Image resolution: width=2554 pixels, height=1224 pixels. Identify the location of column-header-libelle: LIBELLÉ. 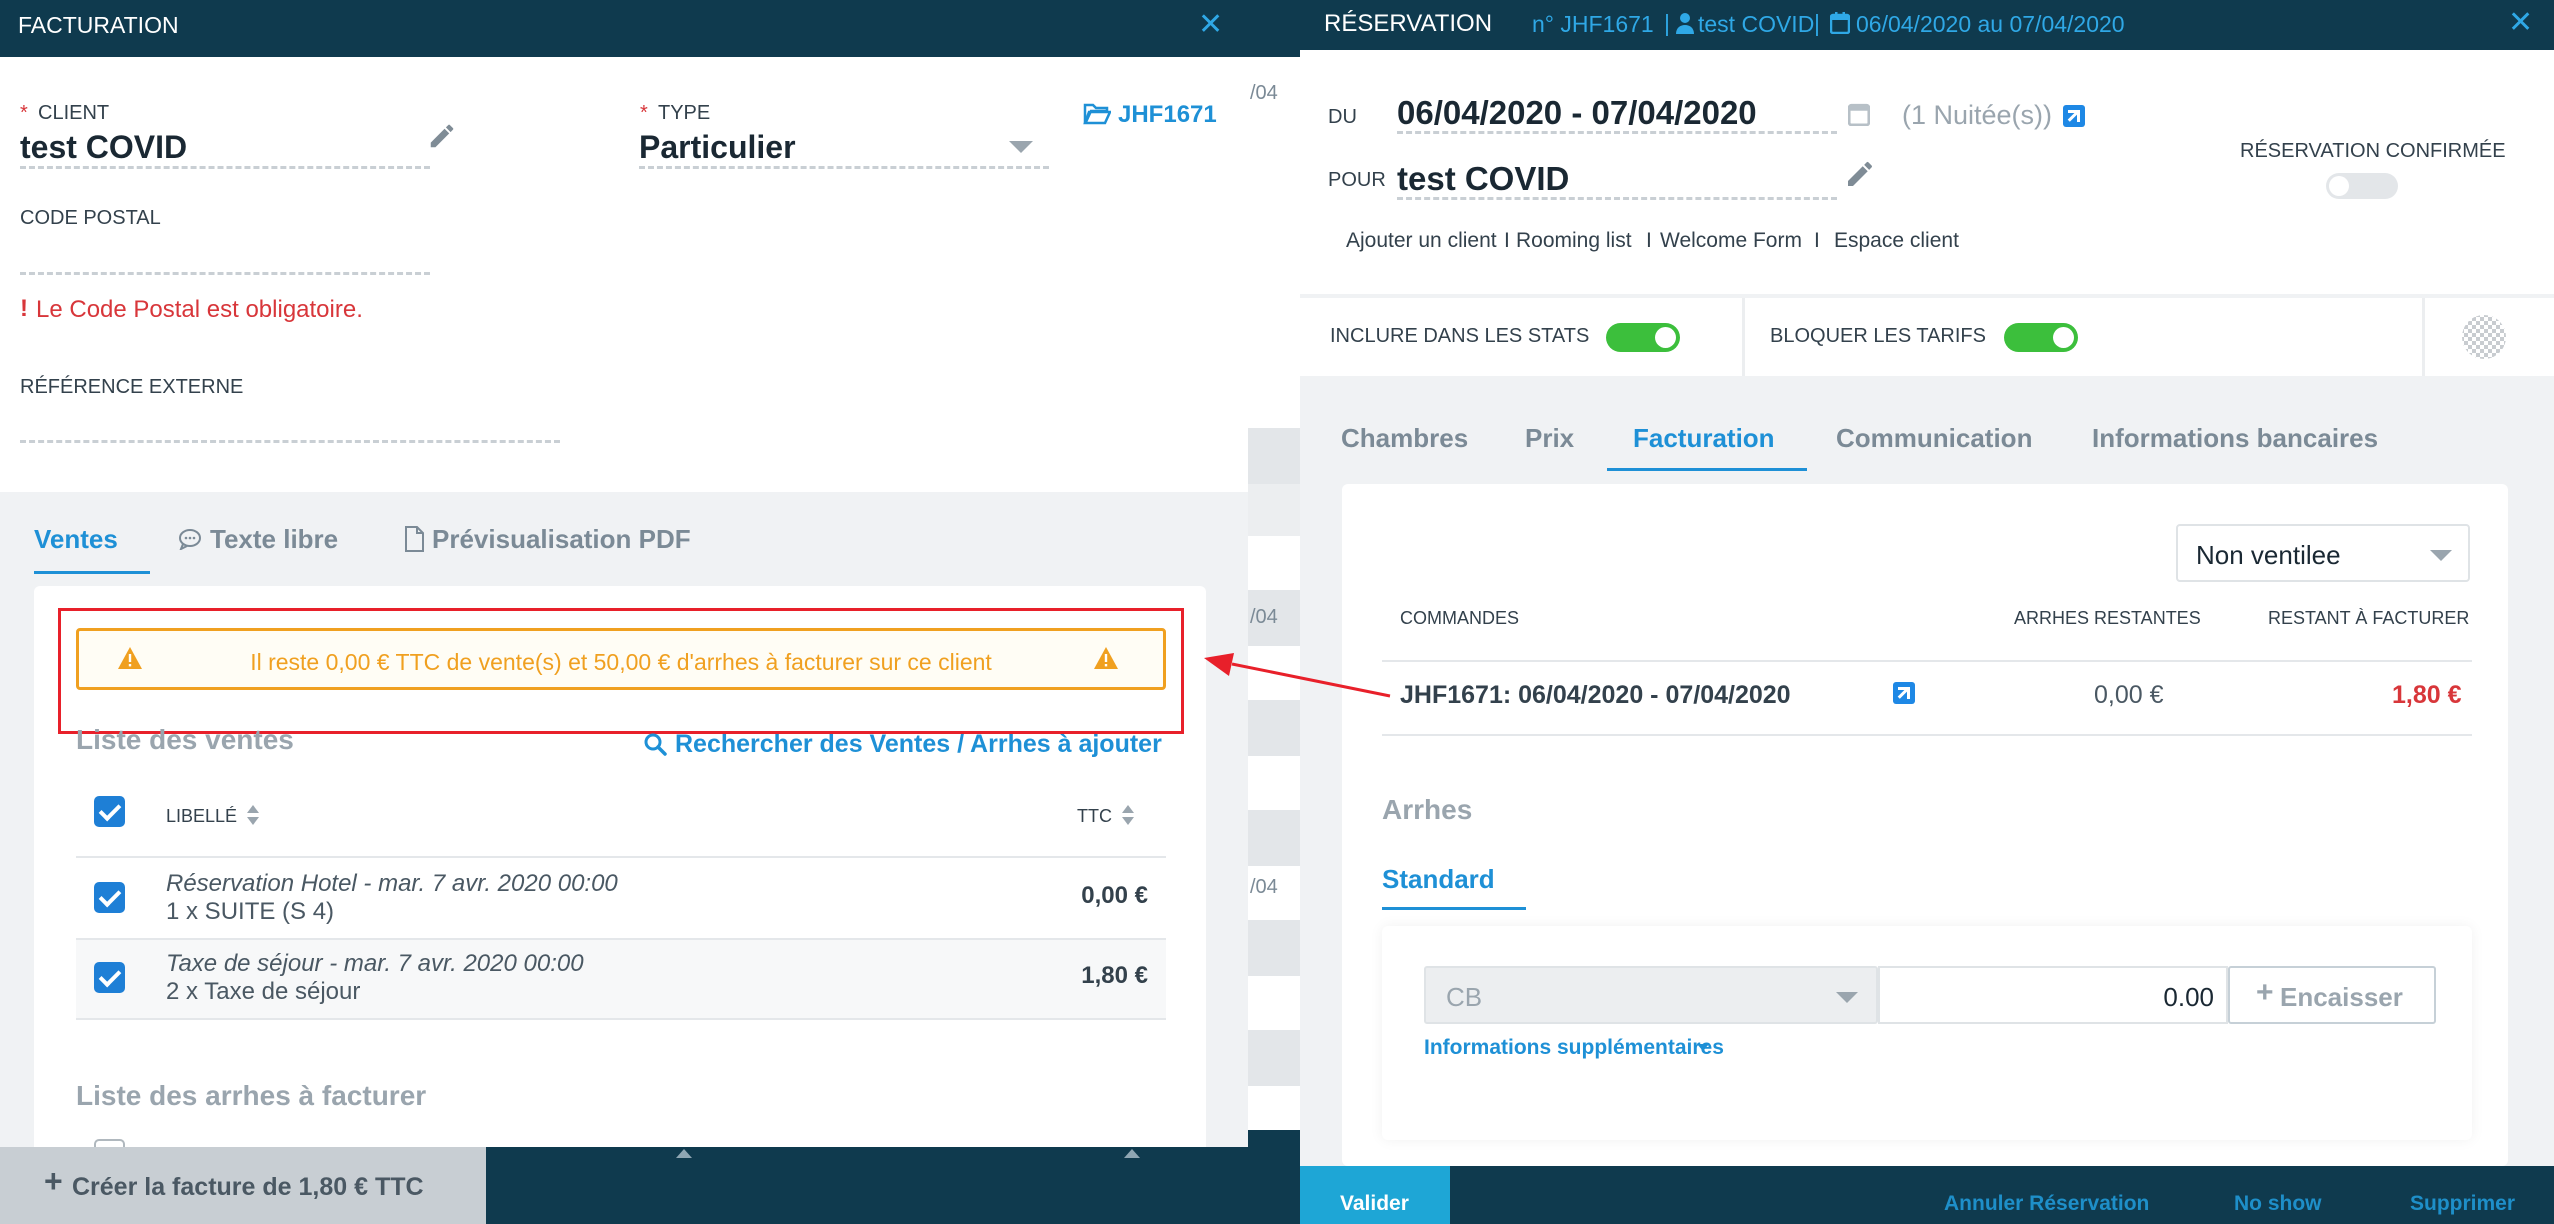
(201, 816).